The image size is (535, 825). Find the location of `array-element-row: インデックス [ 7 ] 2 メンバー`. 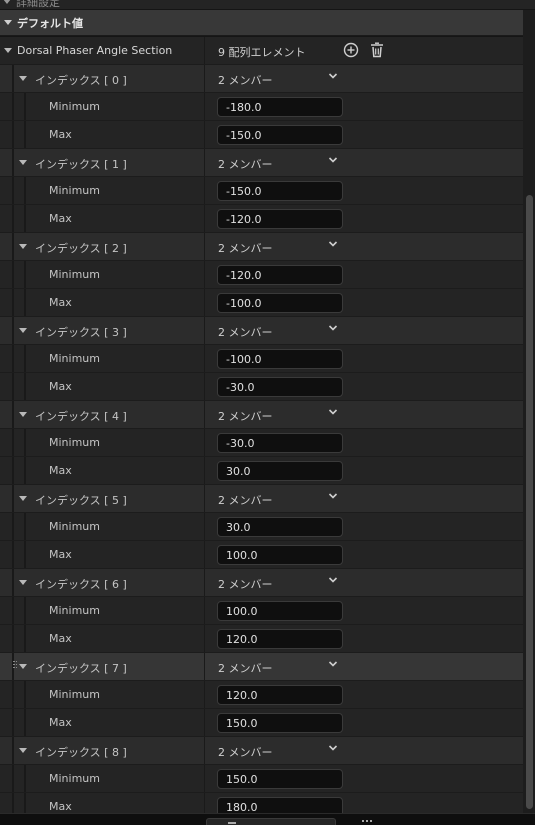

array-element-row: インデックス [ 7 ] 2 メンバー is located at coordinates (261, 667).